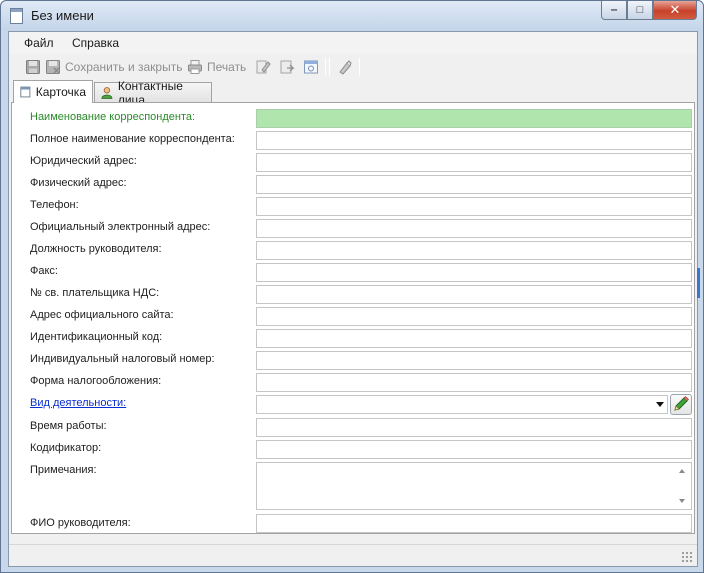  Describe the element at coordinates (474, 449) in the screenshot. I see `codifier-field` at that location.